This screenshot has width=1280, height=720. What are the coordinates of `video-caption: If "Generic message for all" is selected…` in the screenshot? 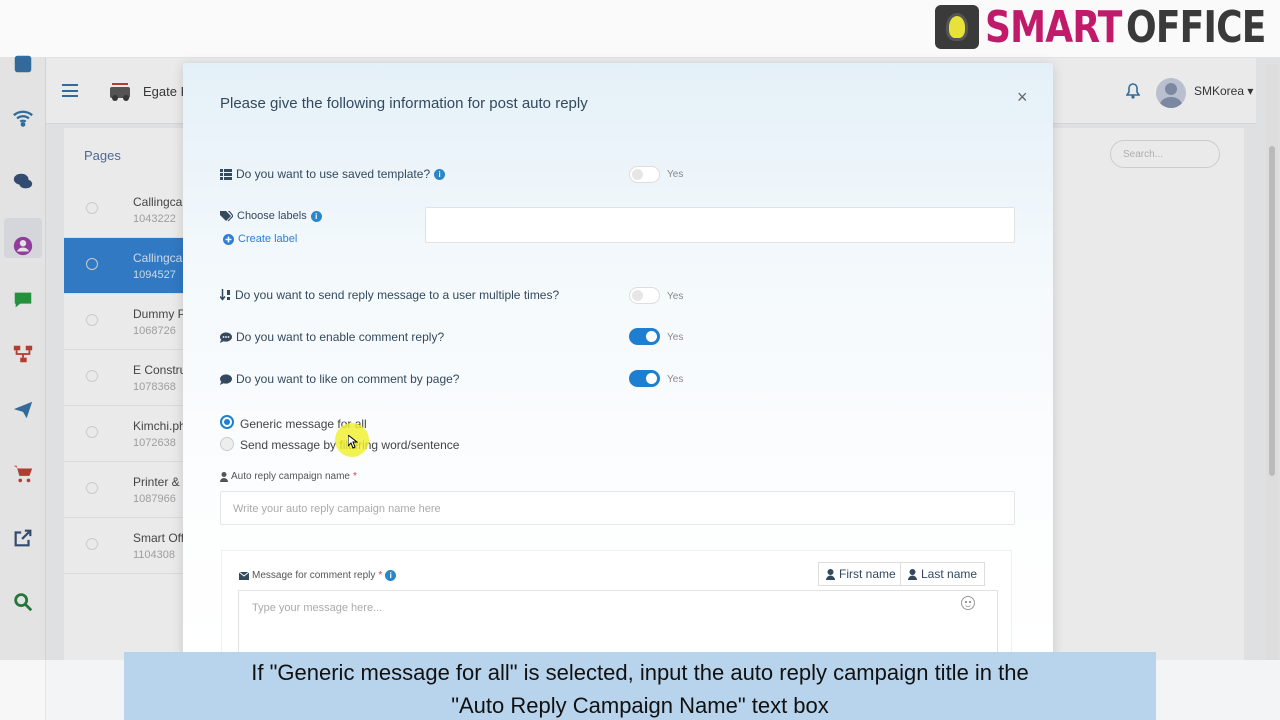 It's located at (640, 686).